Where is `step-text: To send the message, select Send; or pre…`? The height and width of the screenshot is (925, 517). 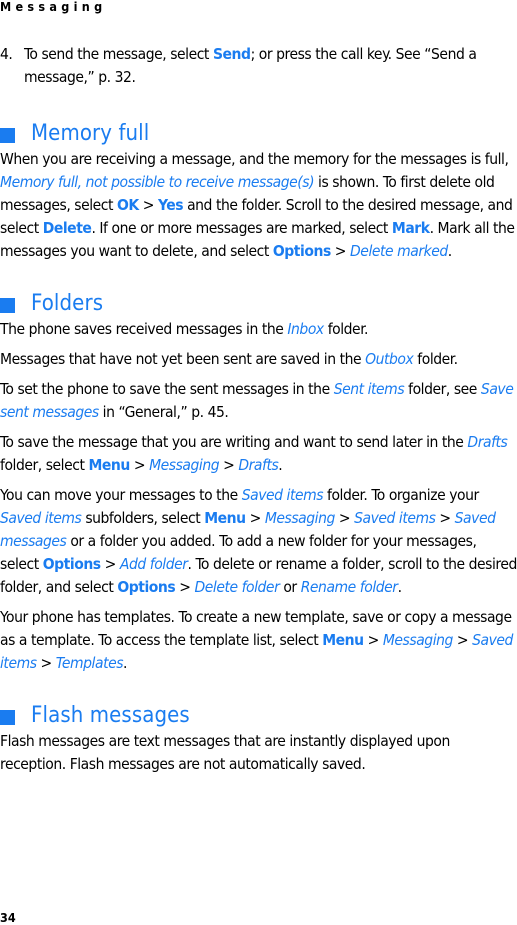
step-text: To send the message, select Send; or pre… is located at coordinates (270, 66).